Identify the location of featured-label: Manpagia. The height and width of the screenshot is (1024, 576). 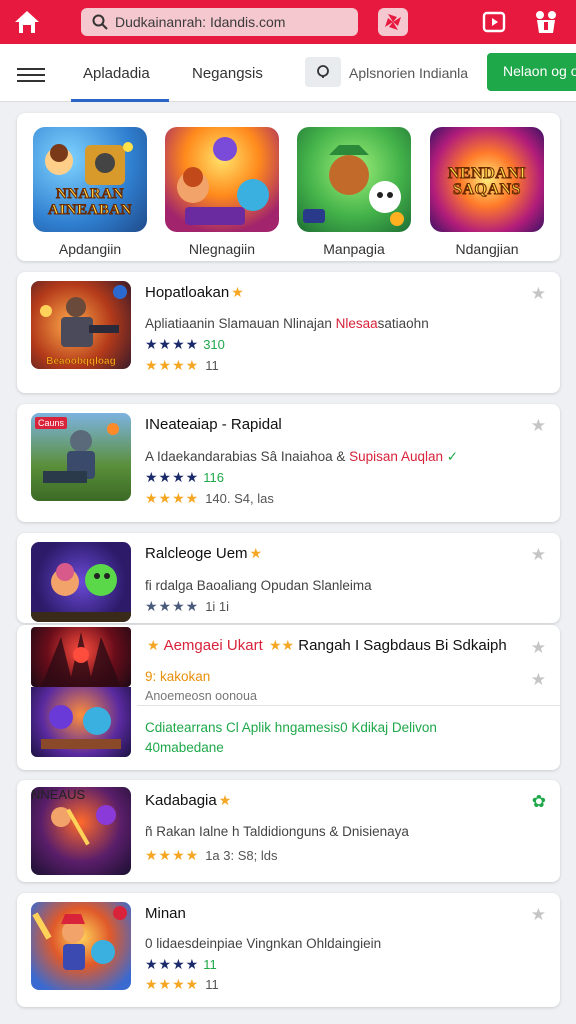
(354, 249).